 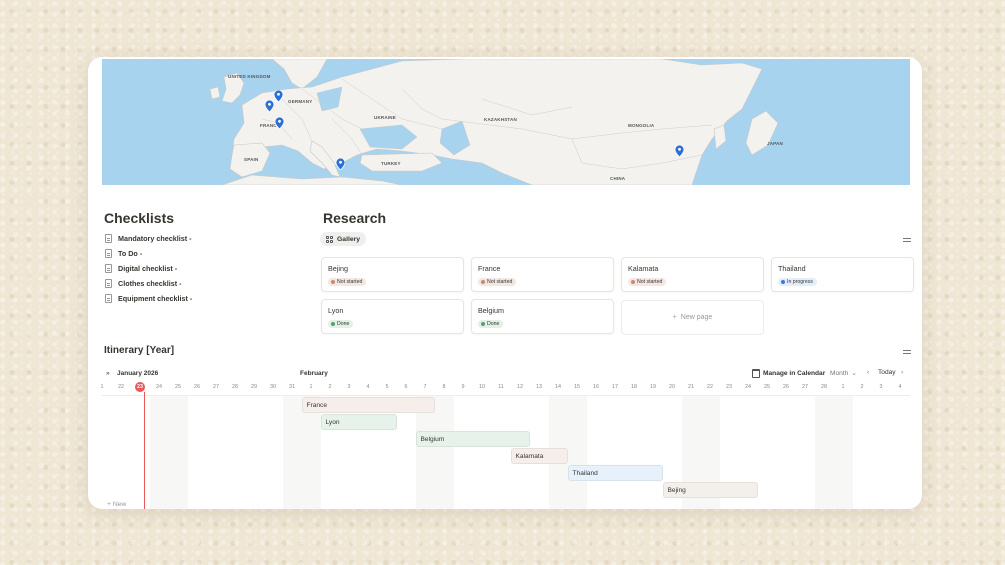 What do you see at coordinates (843, 387) in the screenshot?
I see `day-label: 1` at bounding box center [843, 387].